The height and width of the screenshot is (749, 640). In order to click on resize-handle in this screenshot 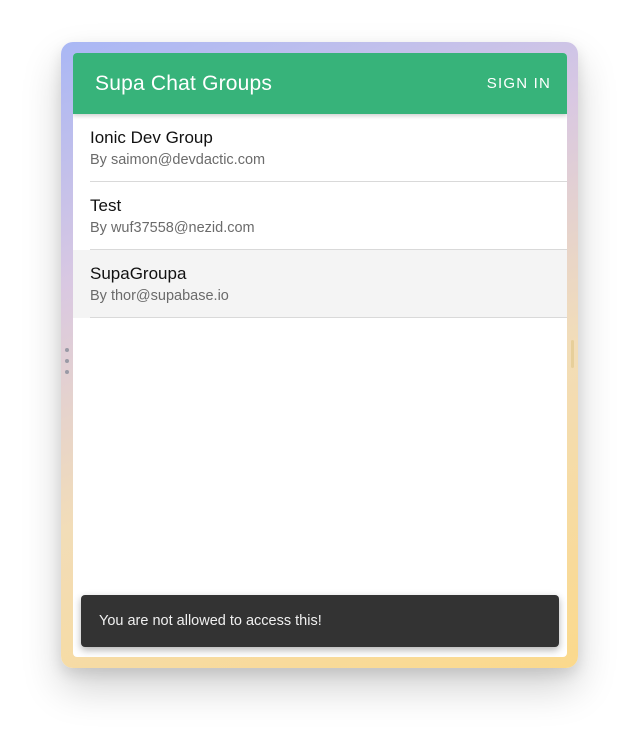, I will do `click(572, 354)`.